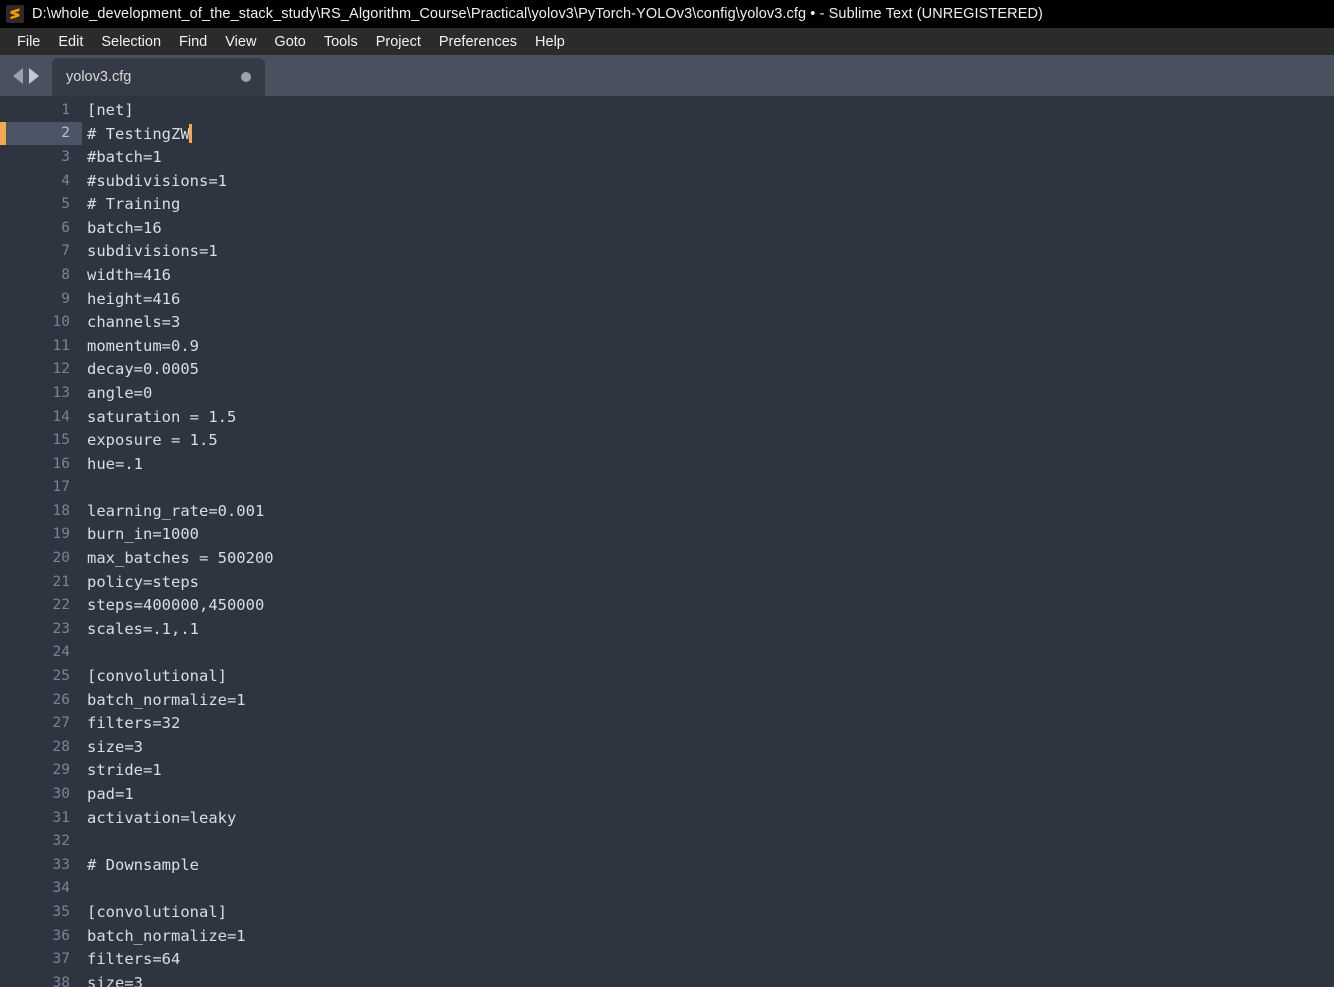 This screenshot has width=1334, height=987. I want to click on code-line: 30 pad=1, so click(667, 794).